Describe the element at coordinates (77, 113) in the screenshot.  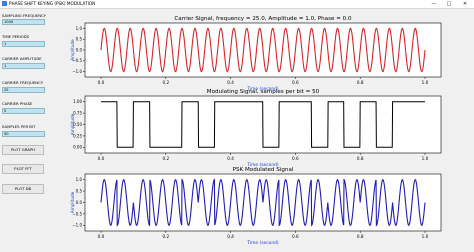
I see `y-tick-label: 0.75` at that location.